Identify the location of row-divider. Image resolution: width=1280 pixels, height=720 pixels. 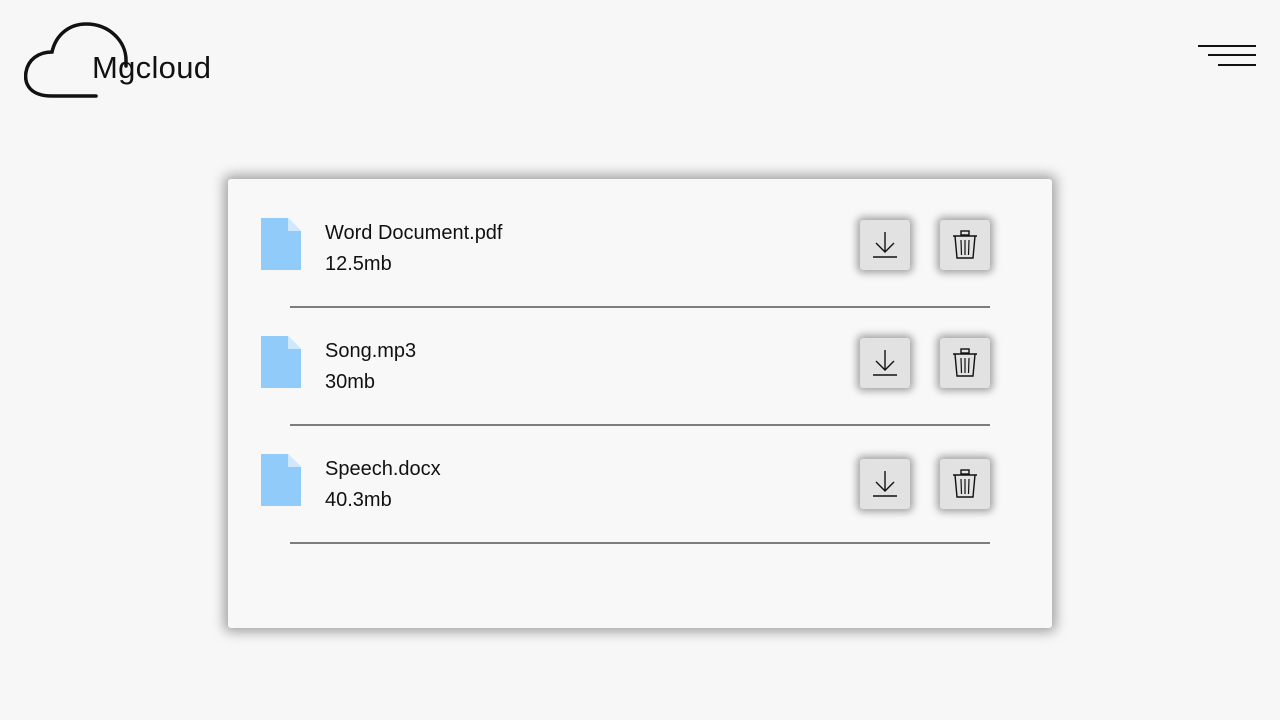
(640, 543).